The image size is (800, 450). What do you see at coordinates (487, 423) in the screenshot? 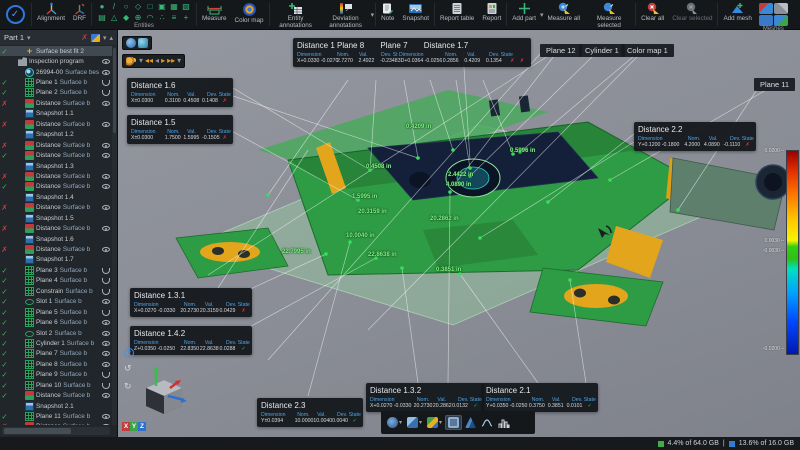
I see `curve-view-button` at bounding box center [487, 423].